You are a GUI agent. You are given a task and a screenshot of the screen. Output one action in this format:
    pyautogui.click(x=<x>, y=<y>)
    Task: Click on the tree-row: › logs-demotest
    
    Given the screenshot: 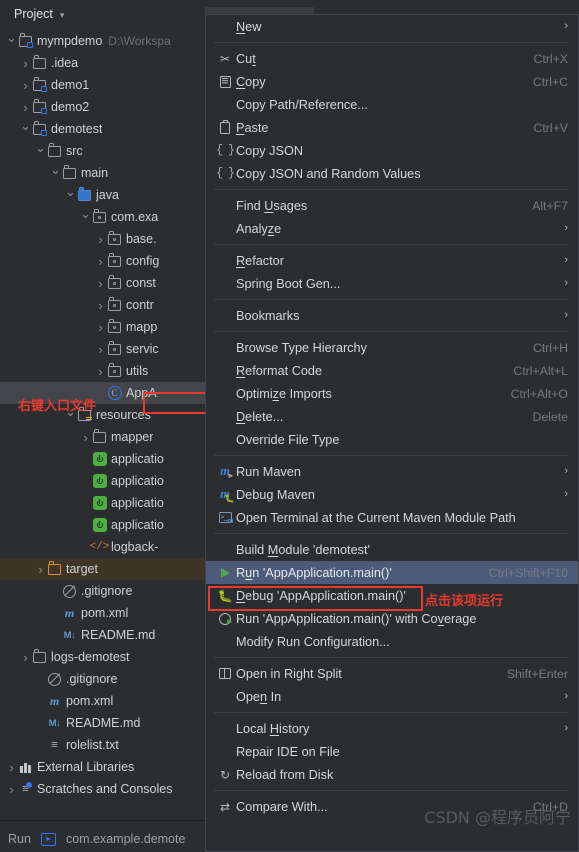 What is the action you would take?
    pyautogui.click(x=105, y=657)
    